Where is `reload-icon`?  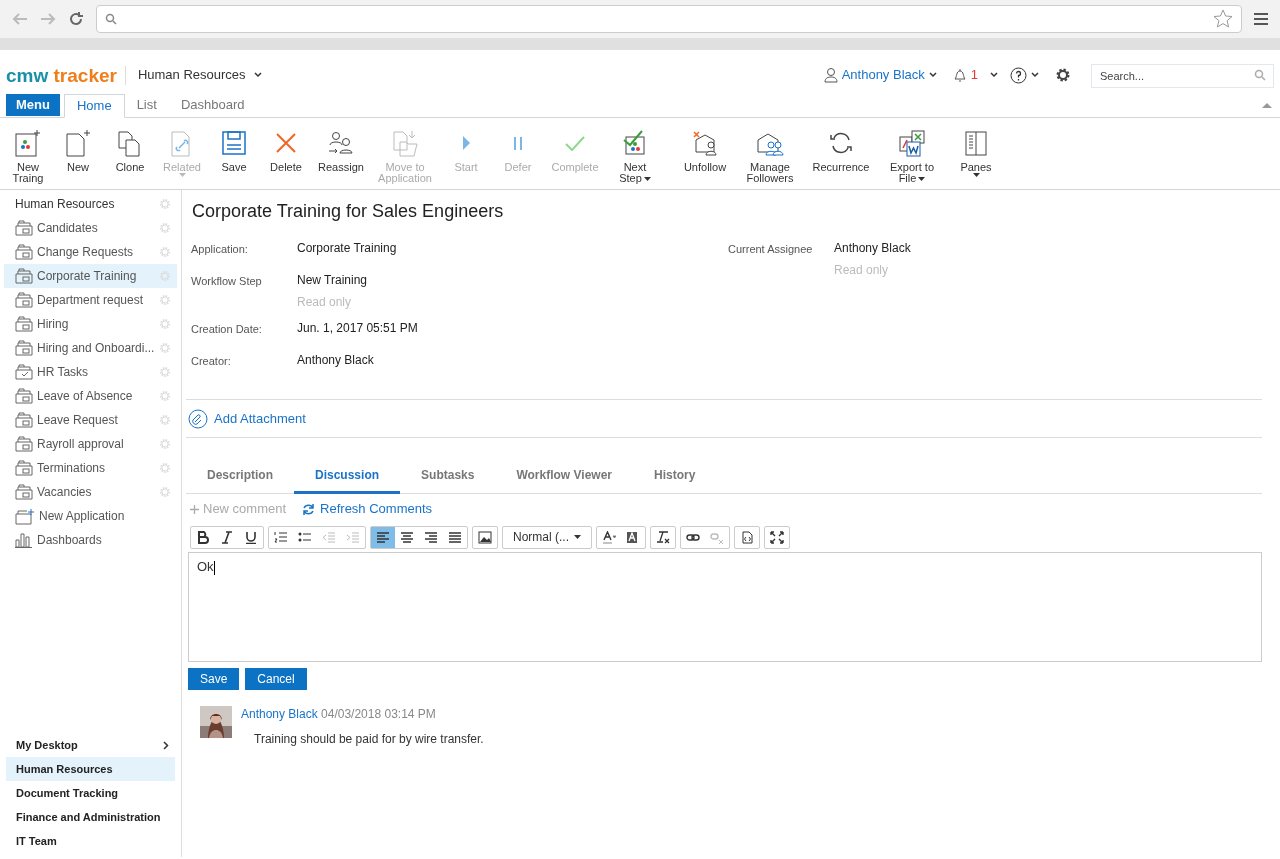 reload-icon is located at coordinates (76, 19).